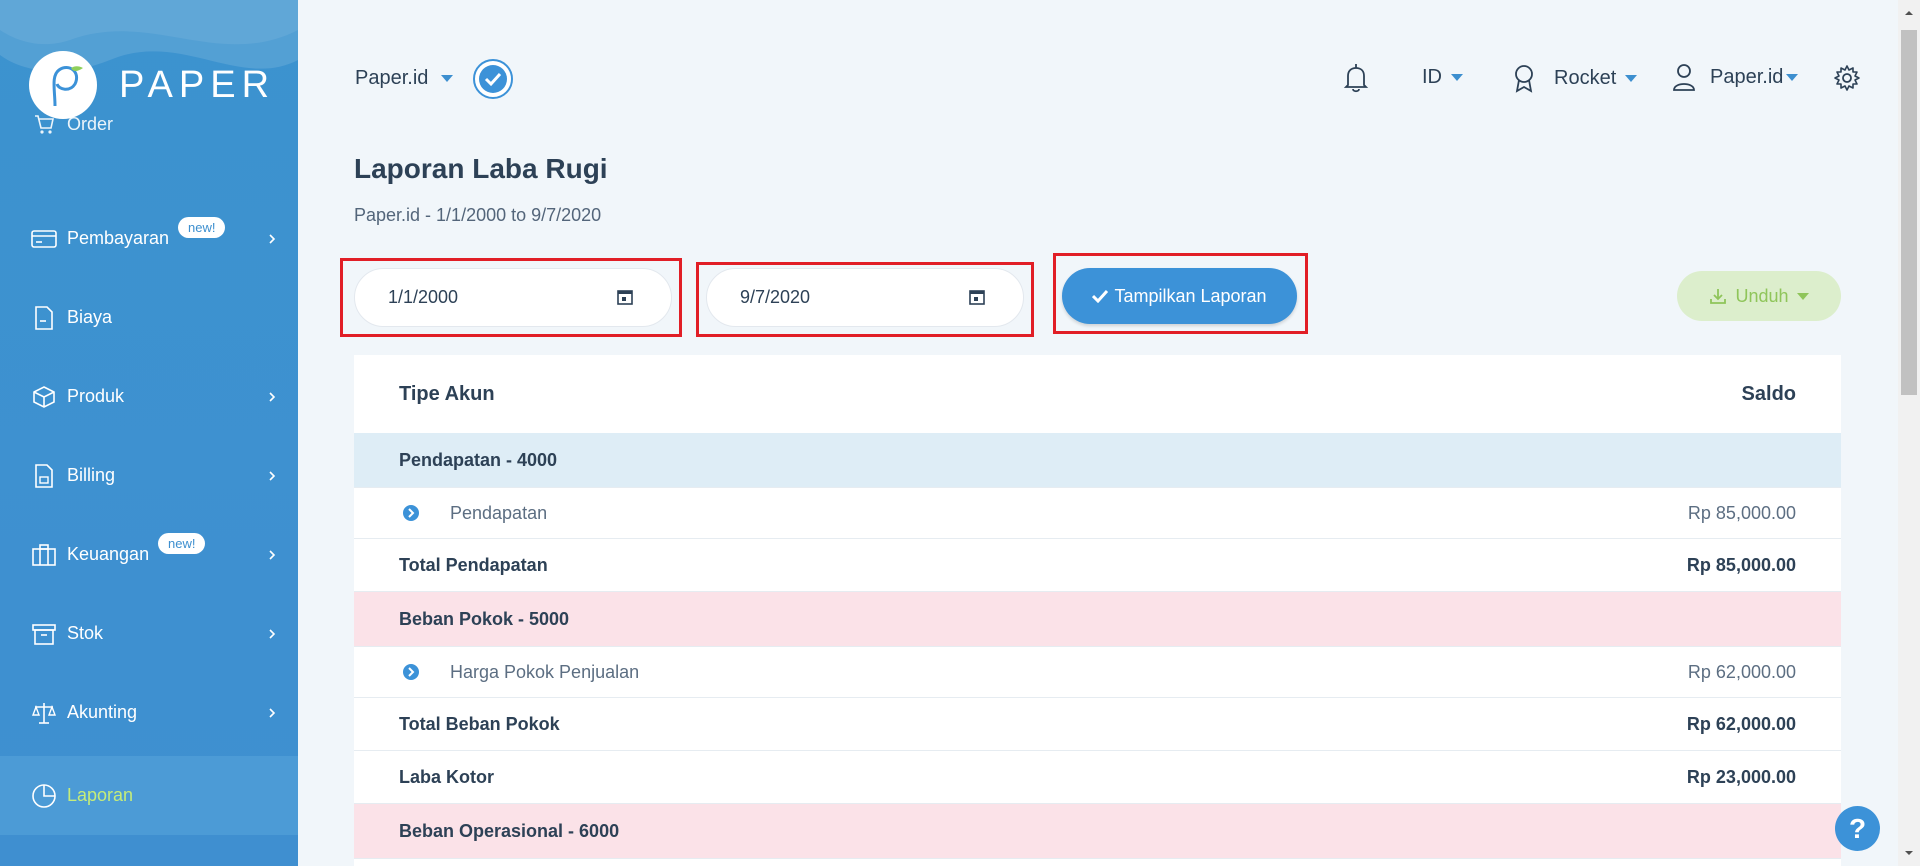 The width and height of the screenshot is (1920, 866). Describe the element at coordinates (1909, 853) in the screenshot. I see `scroll-down-arrow-icon` at that location.